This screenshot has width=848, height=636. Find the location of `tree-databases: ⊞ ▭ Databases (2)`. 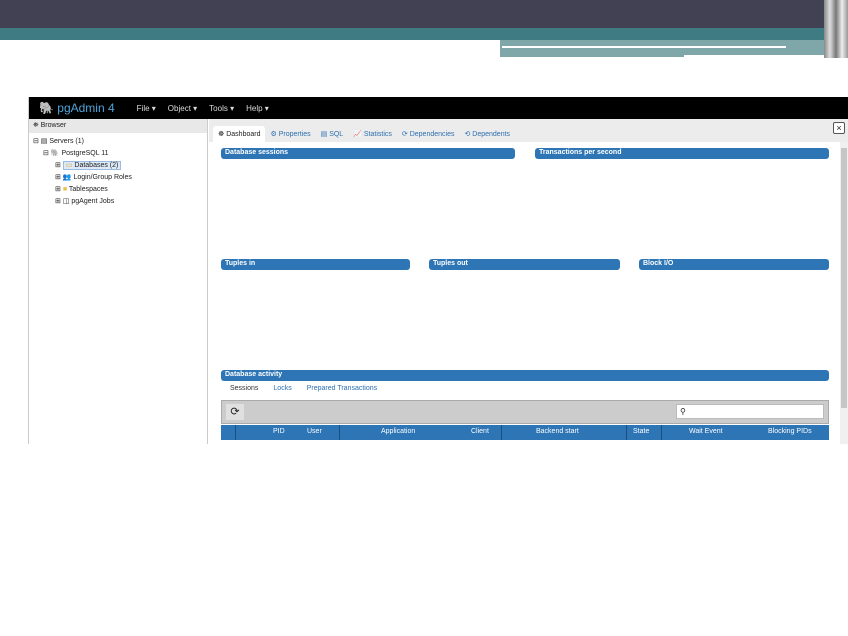

tree-databases: ⊞ ▭ Databases (2) is located at coordinates (118, 166).